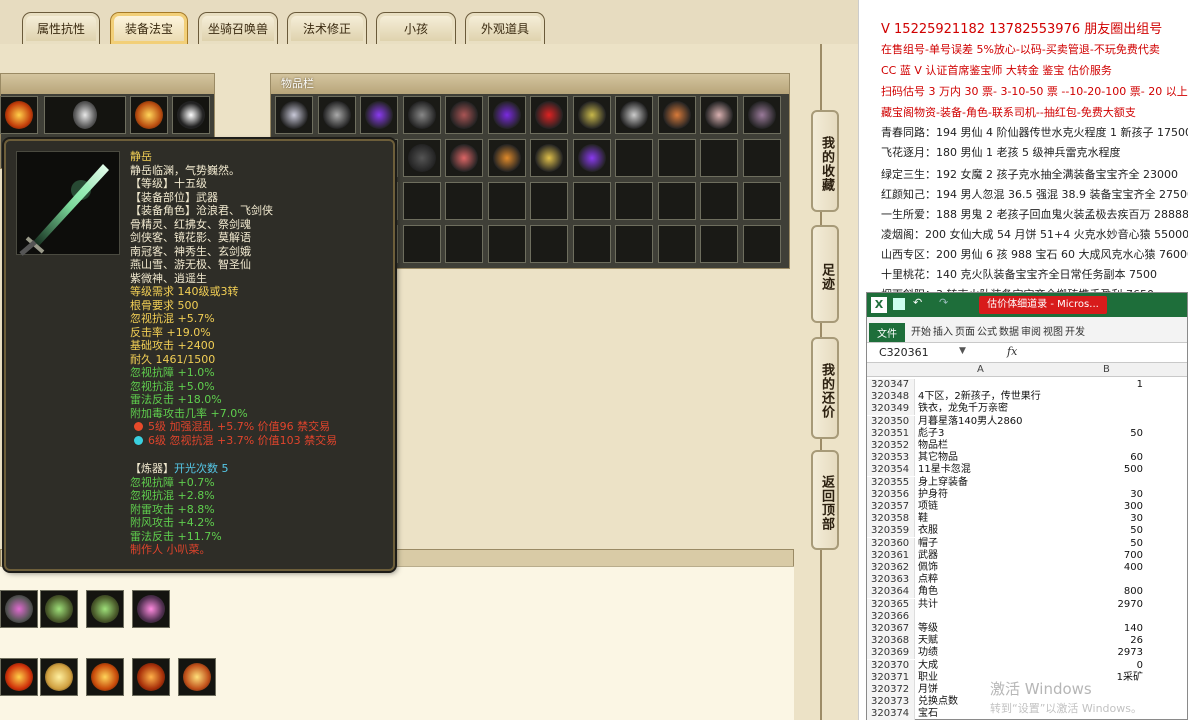 The width and height of the screenshot is (1188, 720). I want to click on cell-b: 500, so click(1097, 470).